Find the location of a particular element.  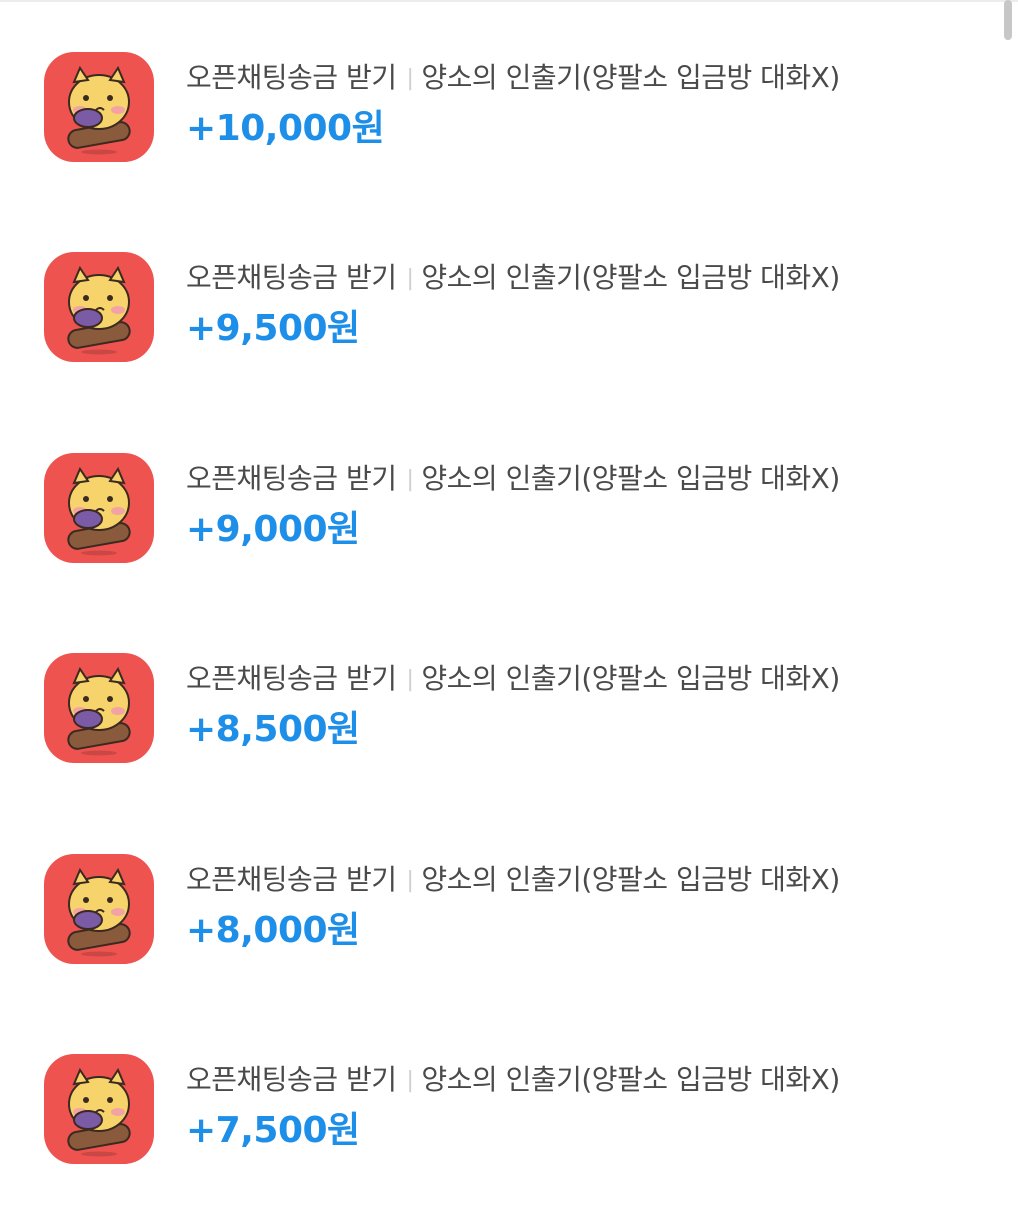

transaction-row: 오픈채팅송금 받기 | 양소의 인출기(양팔소 입금방 대화X) +8,500원 is located at coordinates (509, 733).